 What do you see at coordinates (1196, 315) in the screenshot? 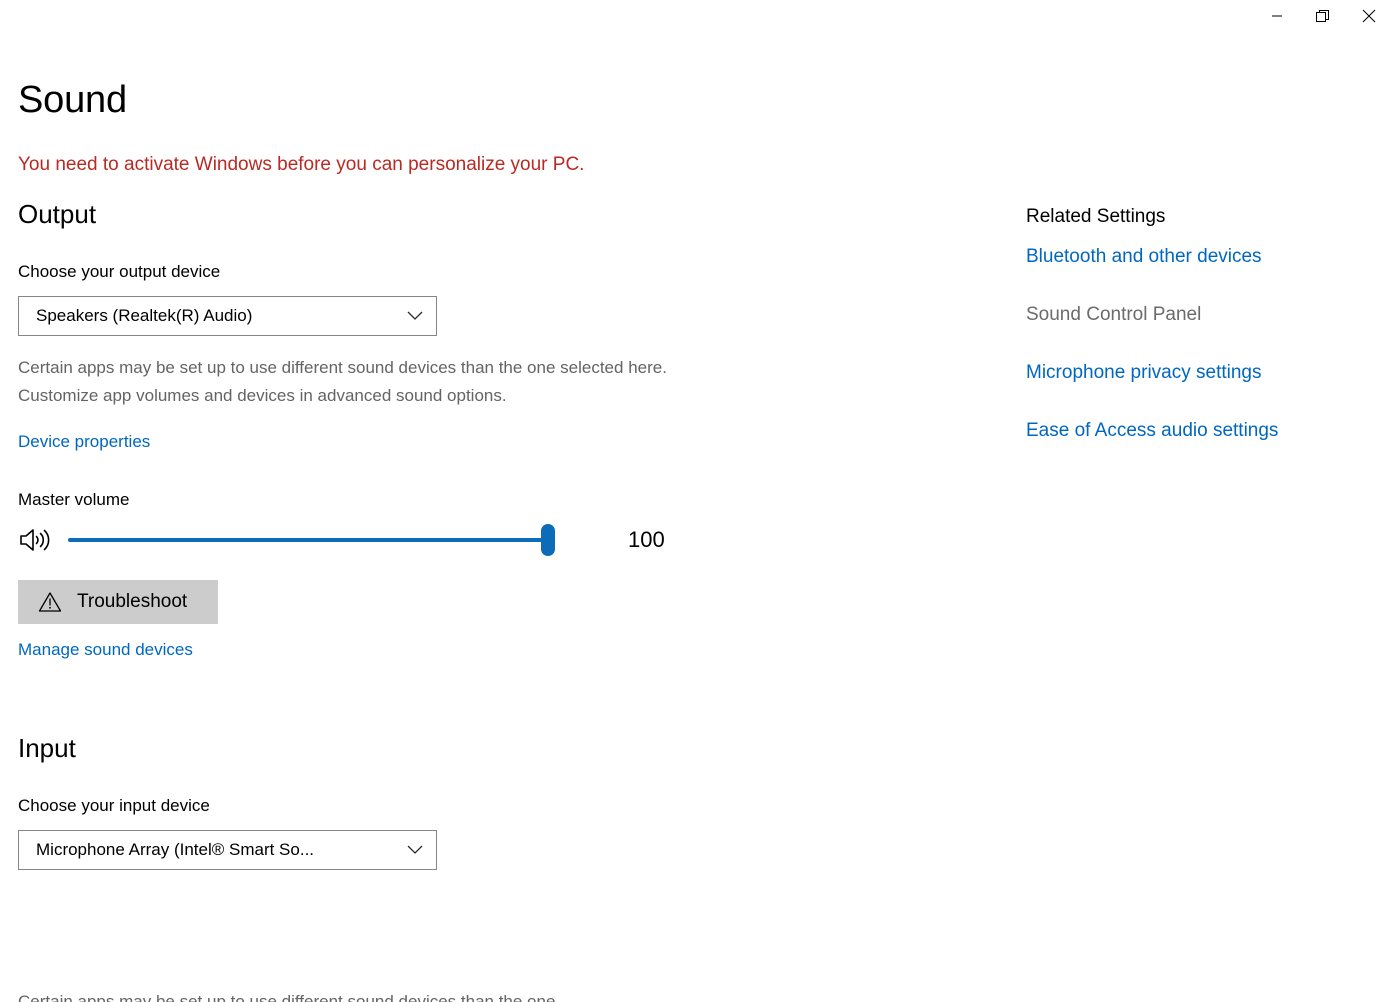
I see `related-link-sound-control-panel: Sound Control Panel` at bounding box center [1196, 315].